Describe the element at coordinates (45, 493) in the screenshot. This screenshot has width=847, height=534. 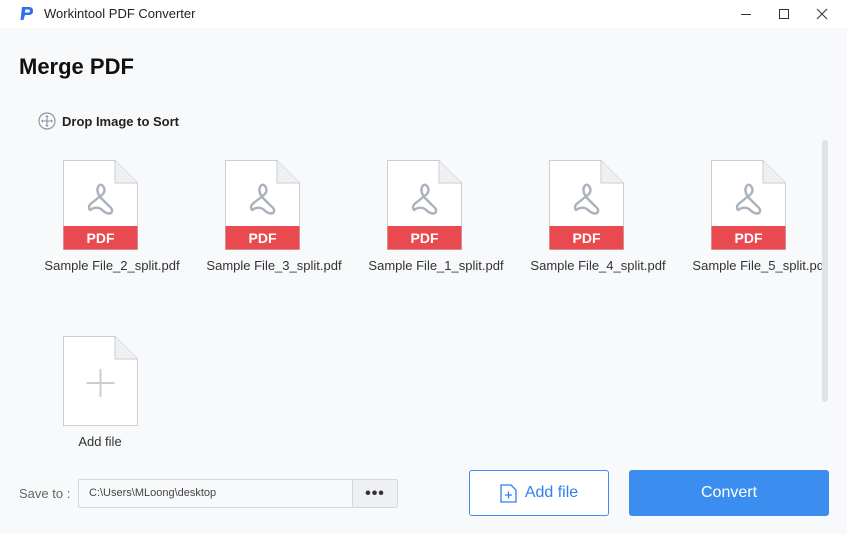
I see `save-to-label: Save to :` at that location.